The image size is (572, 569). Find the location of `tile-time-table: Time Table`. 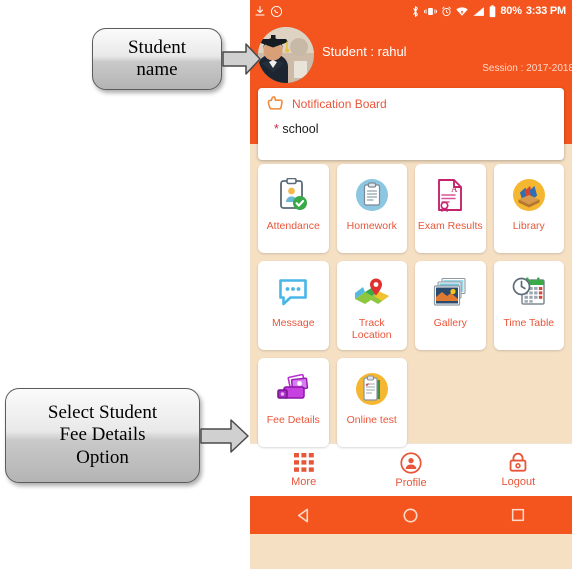

tile-time-table: Time Table is located at coordinates (528, 305).